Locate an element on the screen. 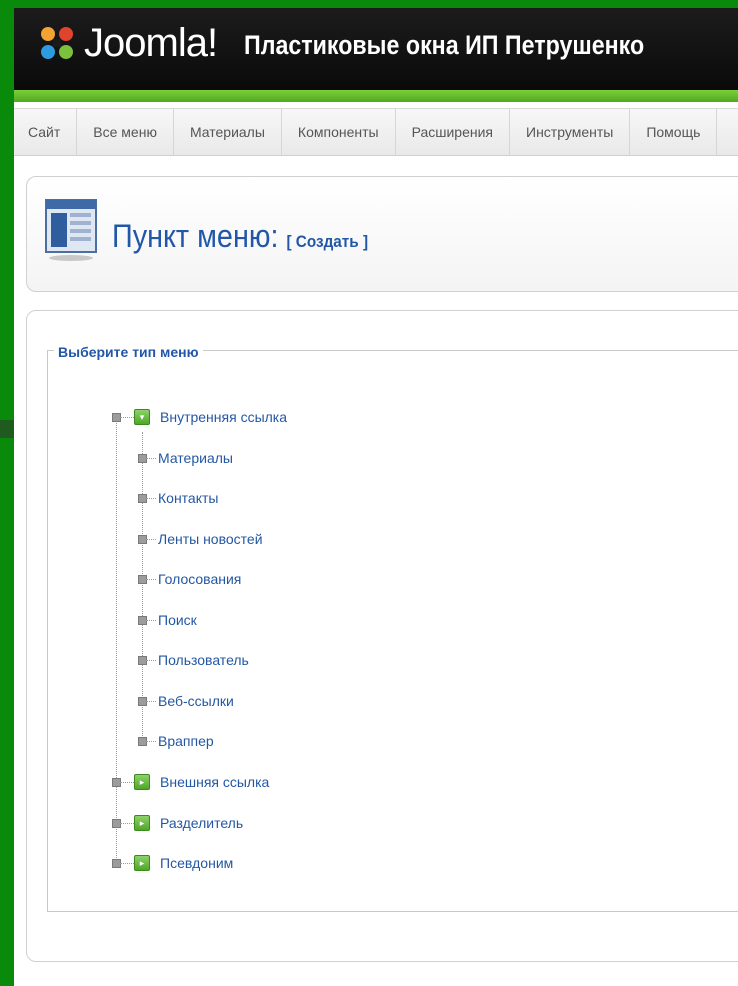 This screenshot has width=738, height=986. site-name: Пластиковые окна ИП Петрушенко is located at coordinates (444, 45).